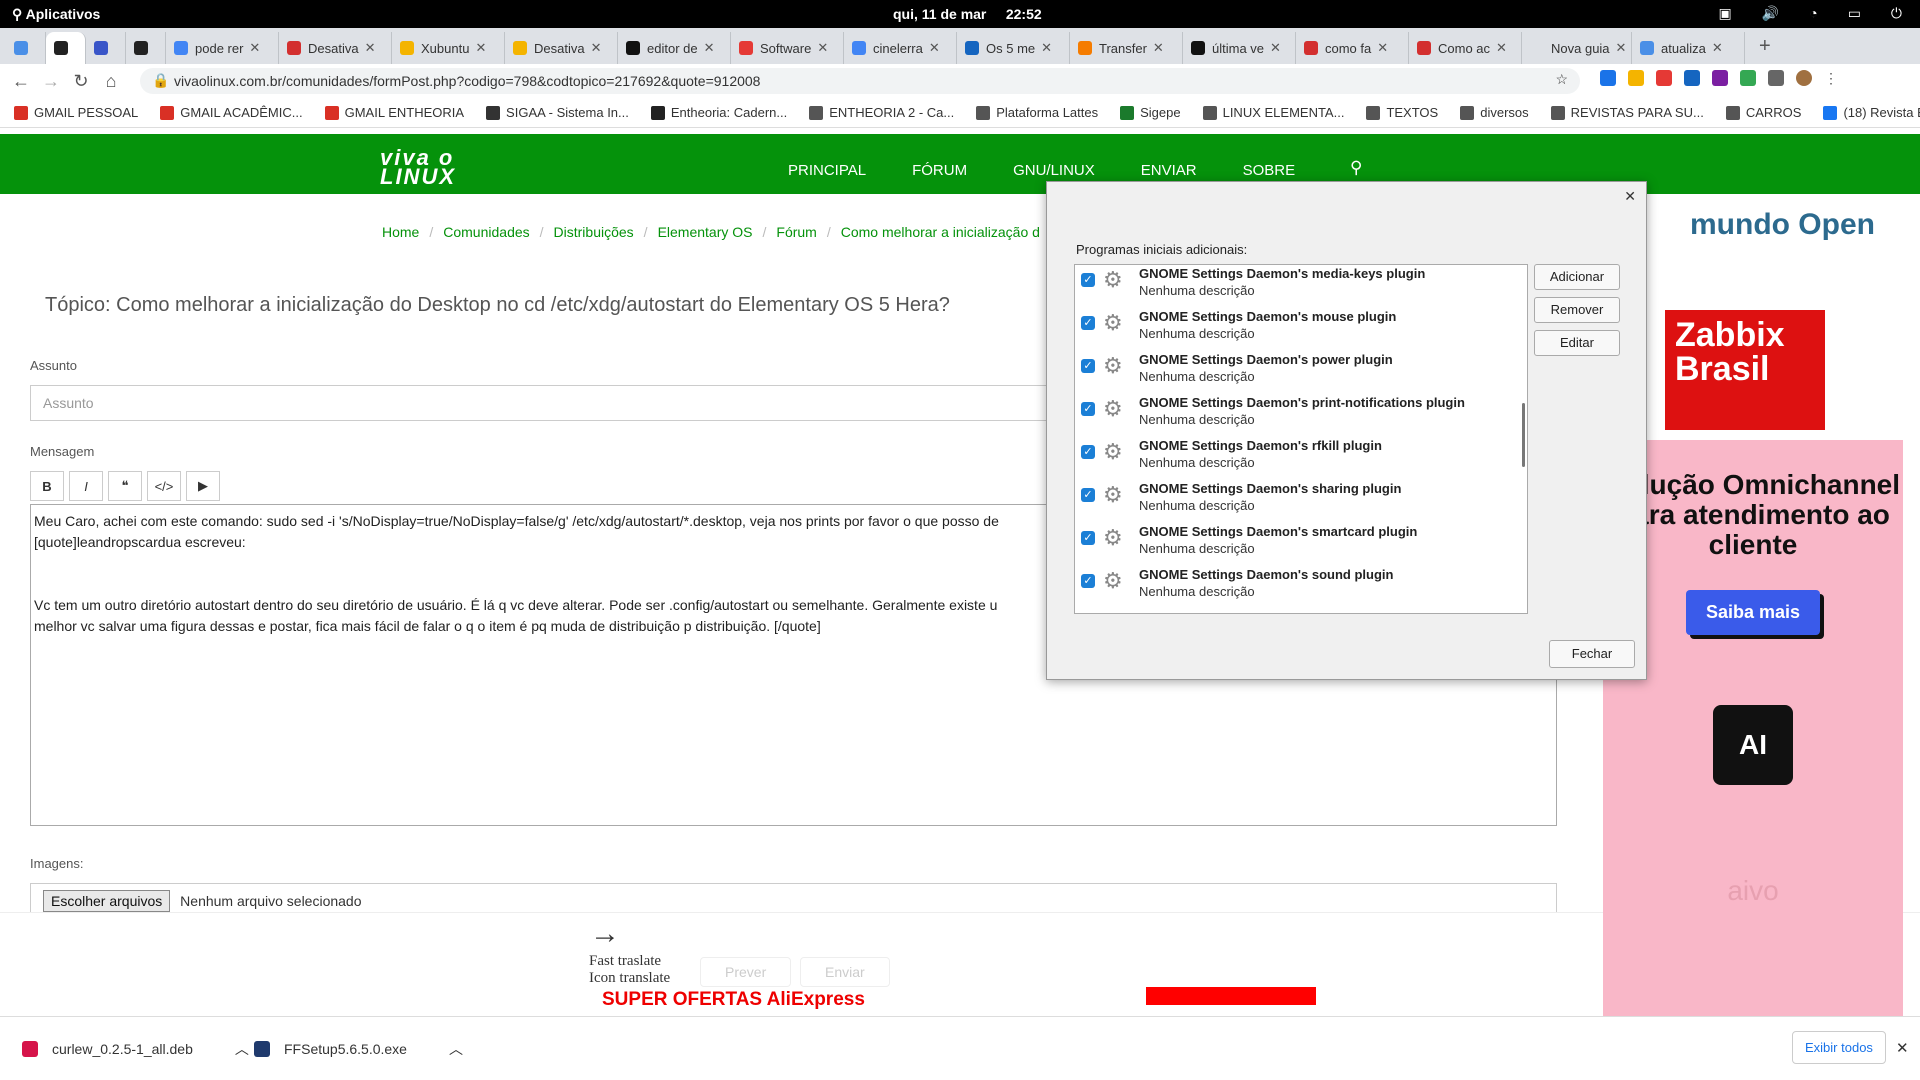  Describe the element at coordinates (1854, 13) in the screenshot. I see `battery-icon: ▭` at that location.